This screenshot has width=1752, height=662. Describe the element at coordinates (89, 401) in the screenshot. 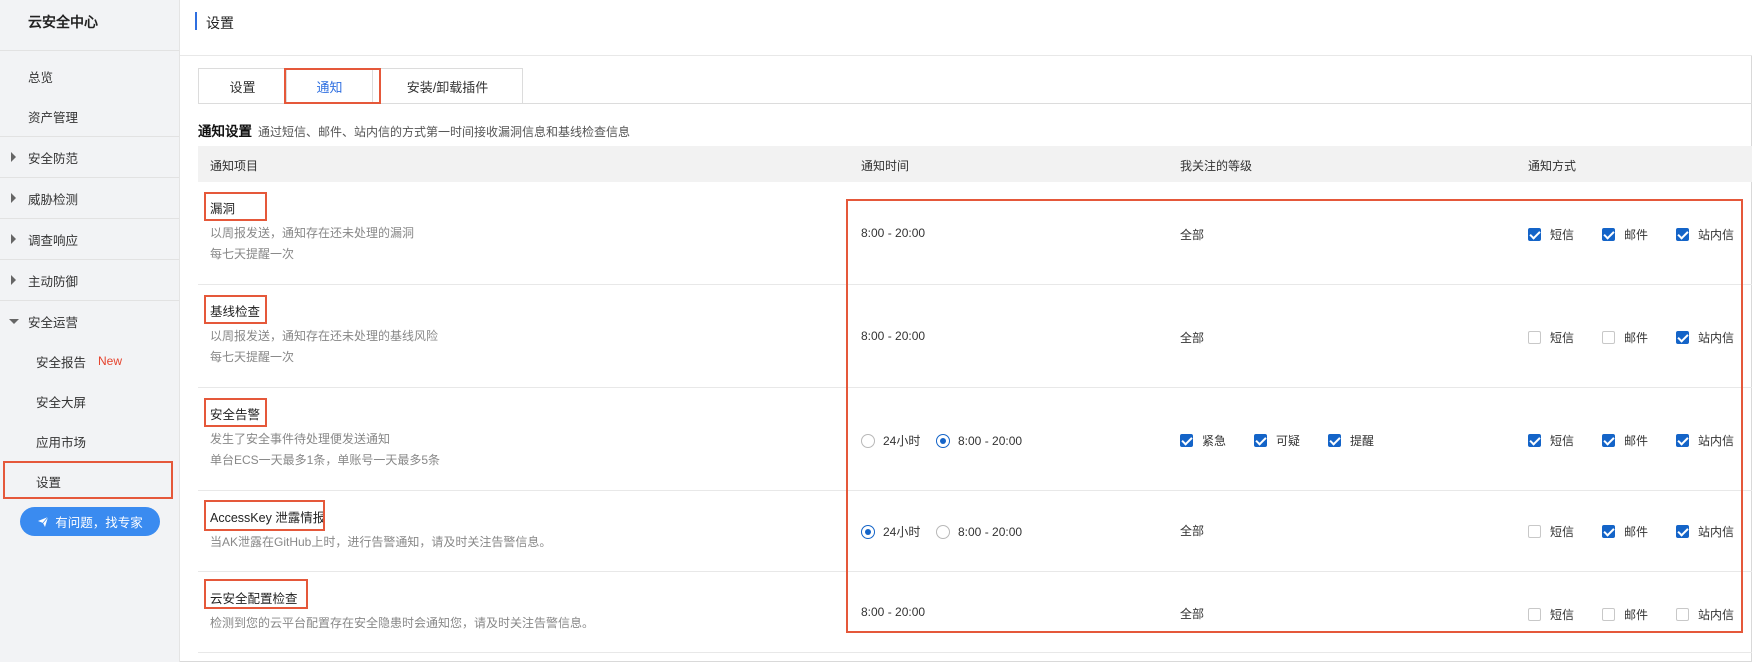

I see `sidebar-item-big-screen: 安全大屏` at that location.